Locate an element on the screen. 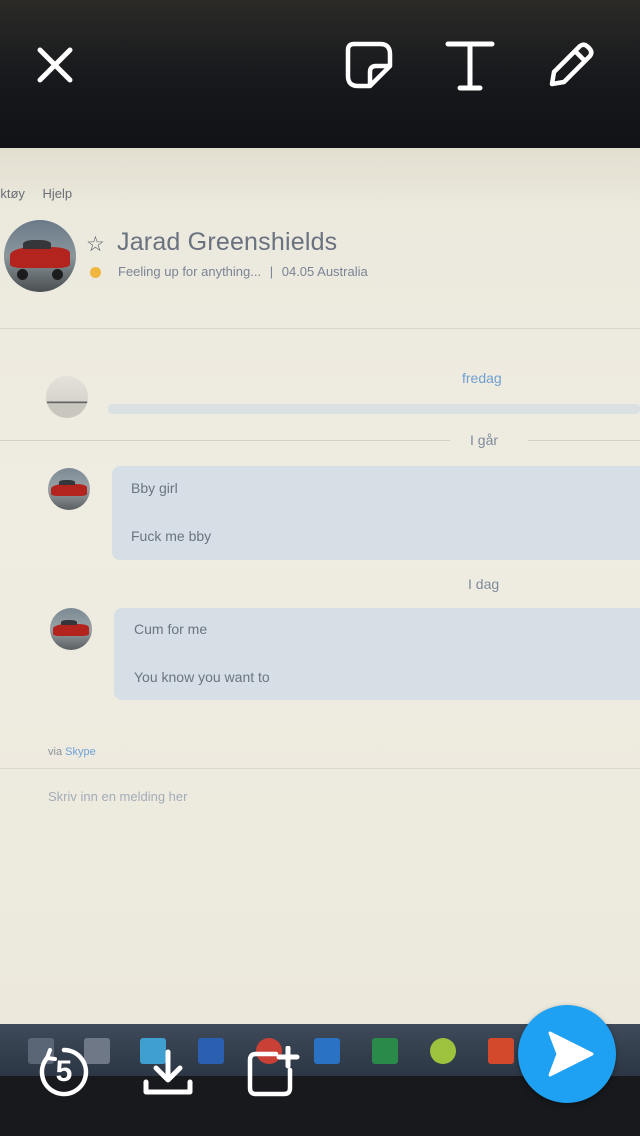 The image size is (640, 1136). app-ball-icon is located at coordinates (443, 1051).